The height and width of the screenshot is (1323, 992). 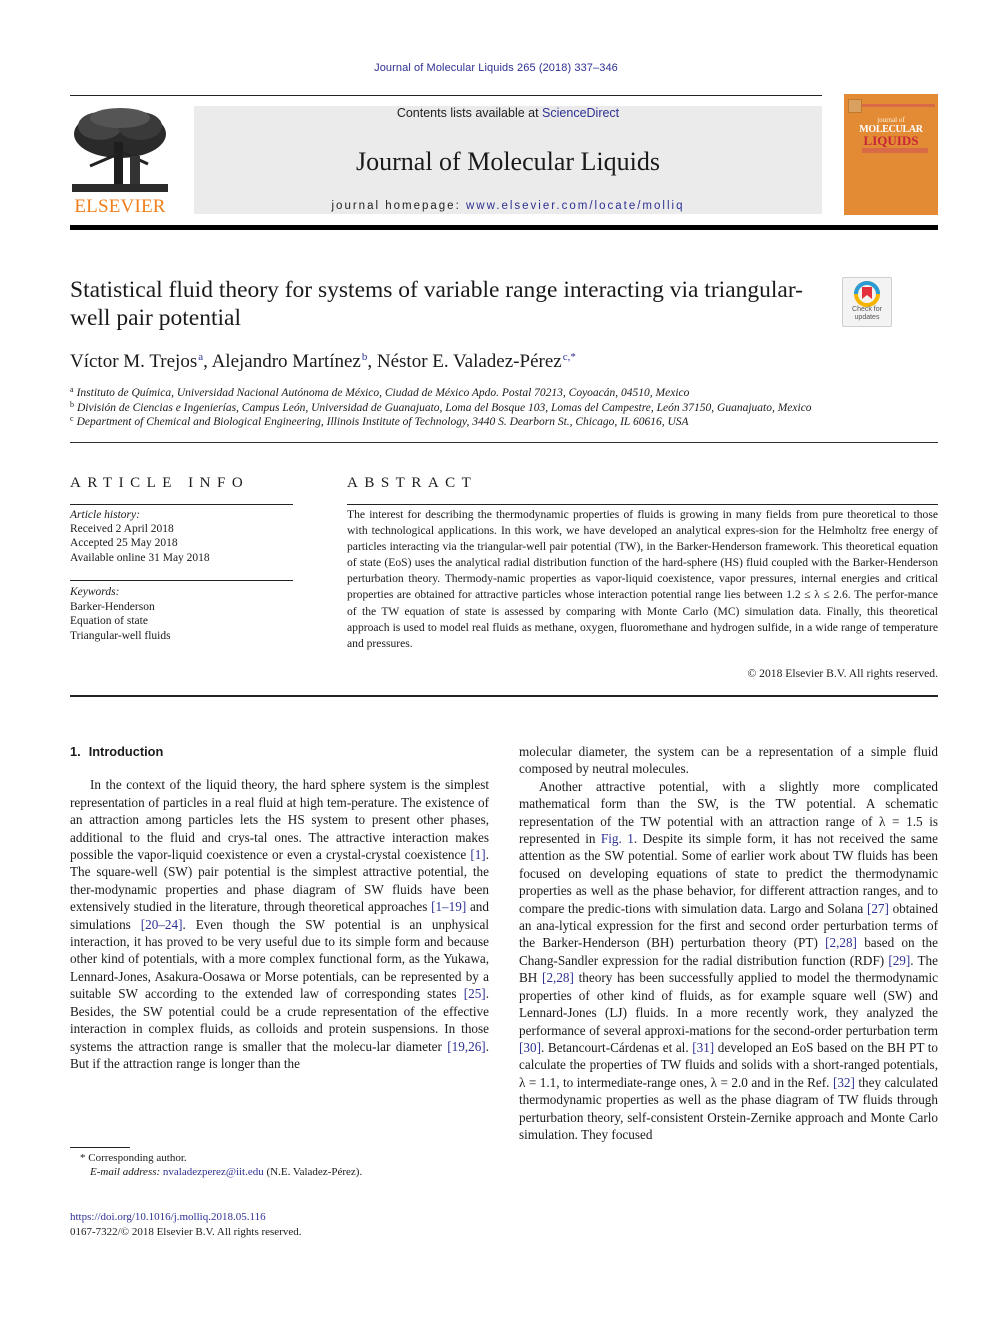 What do you see at coordinates (448, 906) in the screenshot?
I see `citation-link: [1–19]` at bounding box center [448, 906].